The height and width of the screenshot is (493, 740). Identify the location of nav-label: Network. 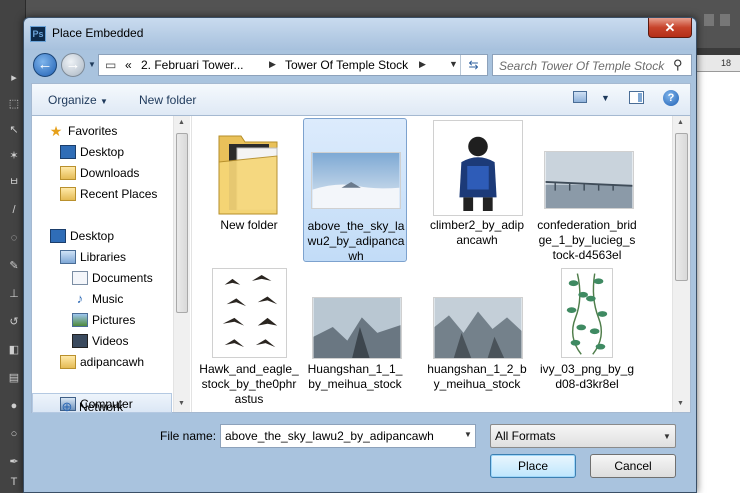
(101, 407).